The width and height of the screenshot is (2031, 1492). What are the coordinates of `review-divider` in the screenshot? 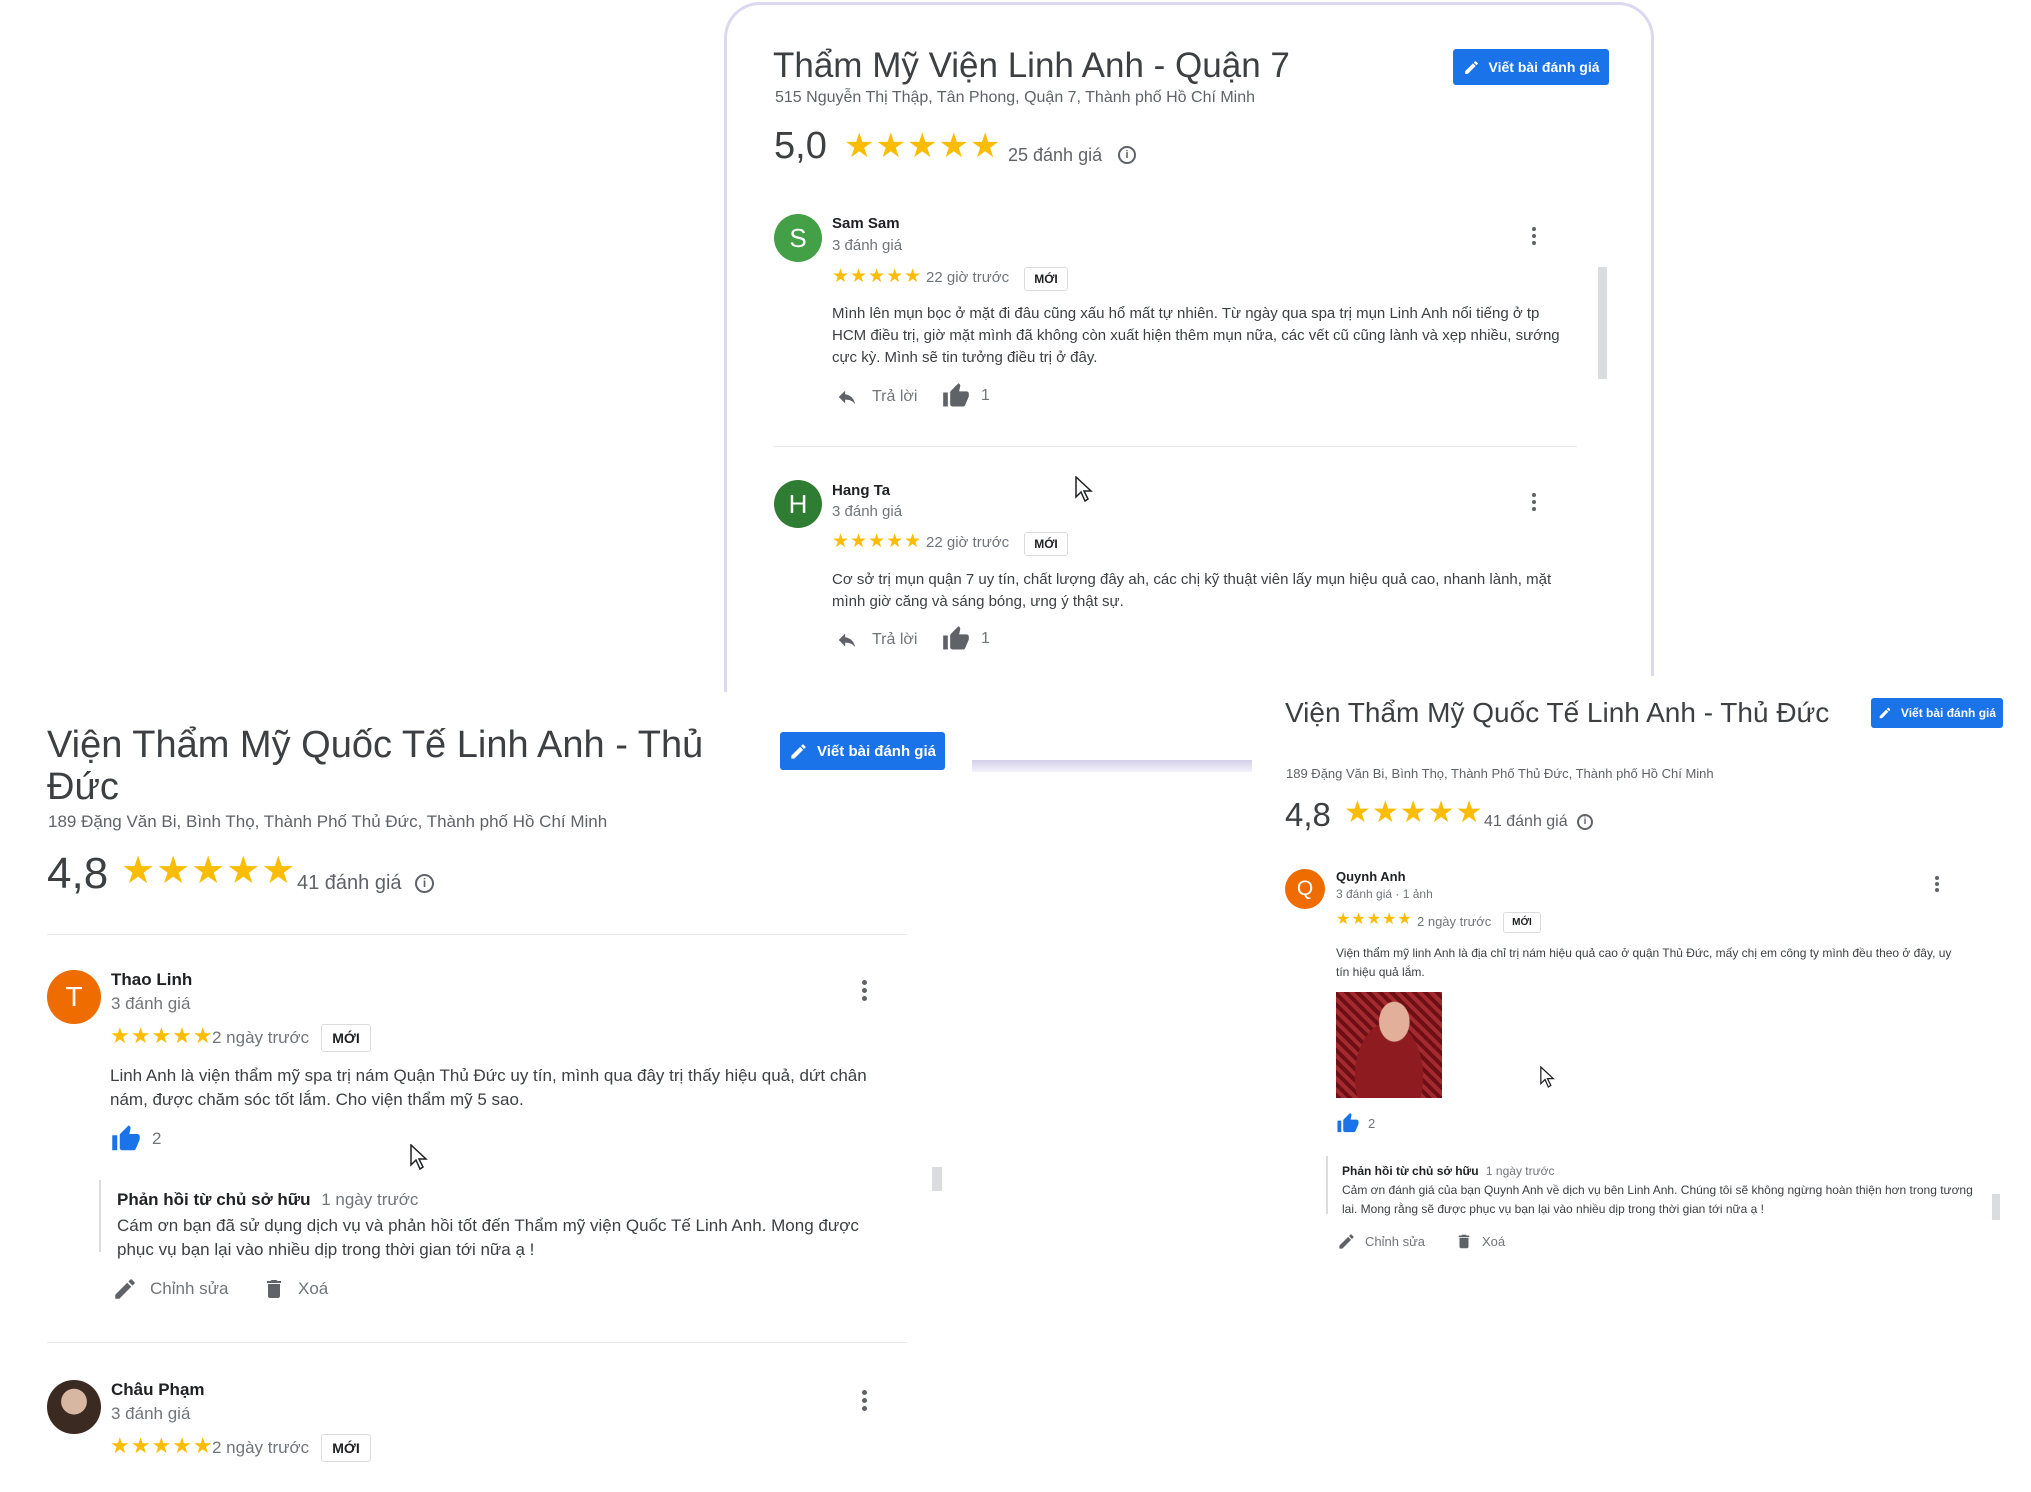 It's located at (477, 1342).